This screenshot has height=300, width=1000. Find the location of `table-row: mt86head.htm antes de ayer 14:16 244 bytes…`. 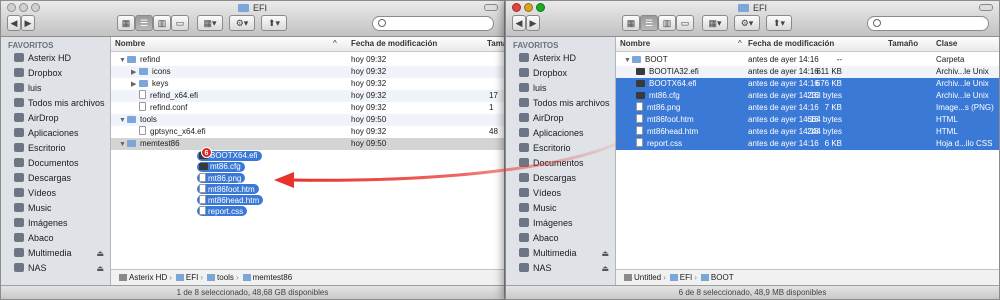

table-row: mt86head.htm antes de ayer 14:16 244 bytes… is located at coordinates (807, 132).